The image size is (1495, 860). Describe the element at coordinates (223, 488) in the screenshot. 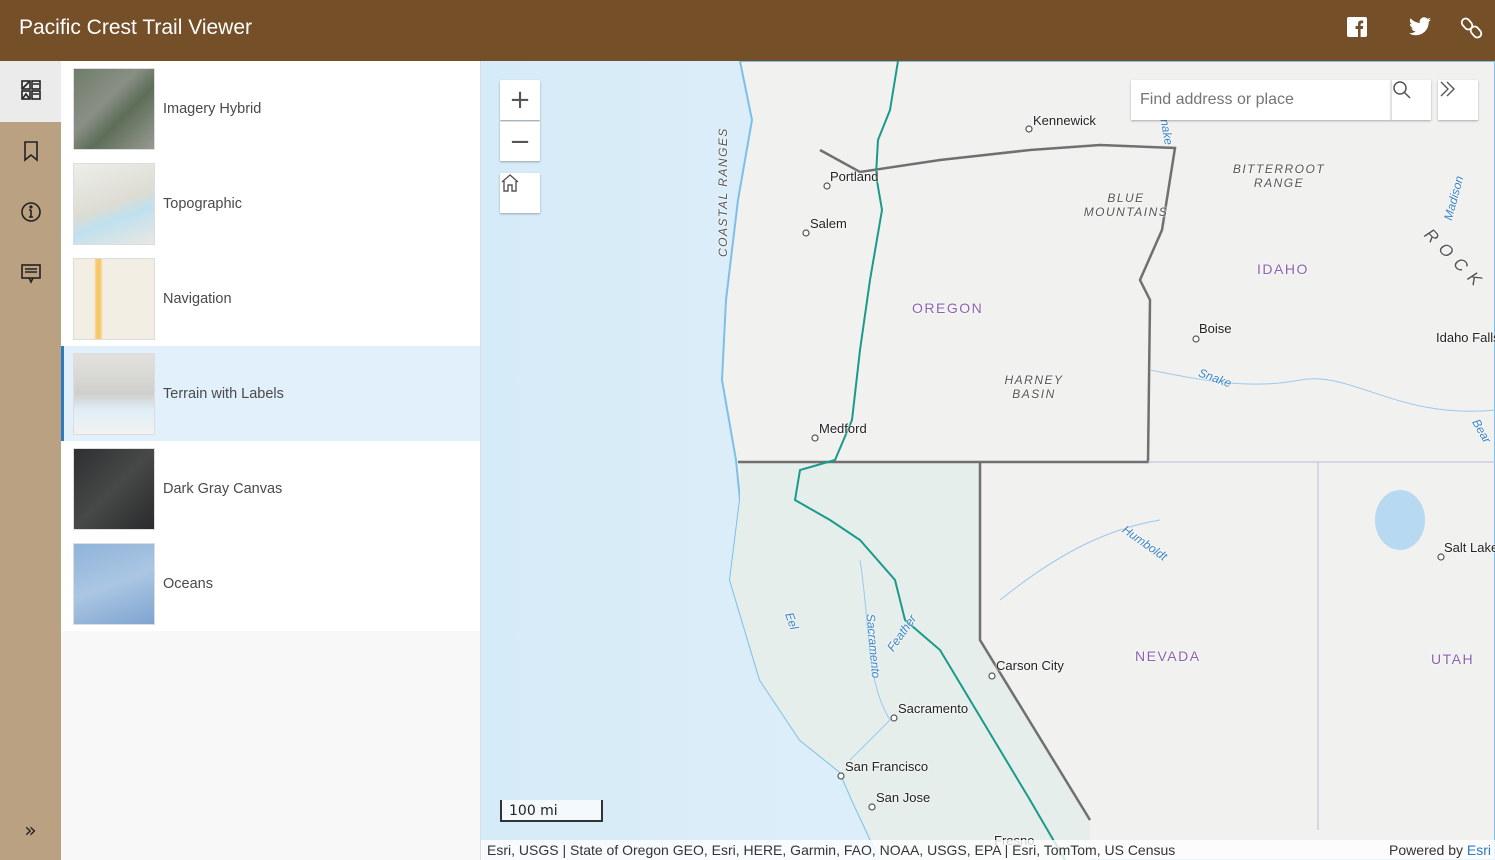

I see `basemap-label: Dark Gray Canvas` at that location.